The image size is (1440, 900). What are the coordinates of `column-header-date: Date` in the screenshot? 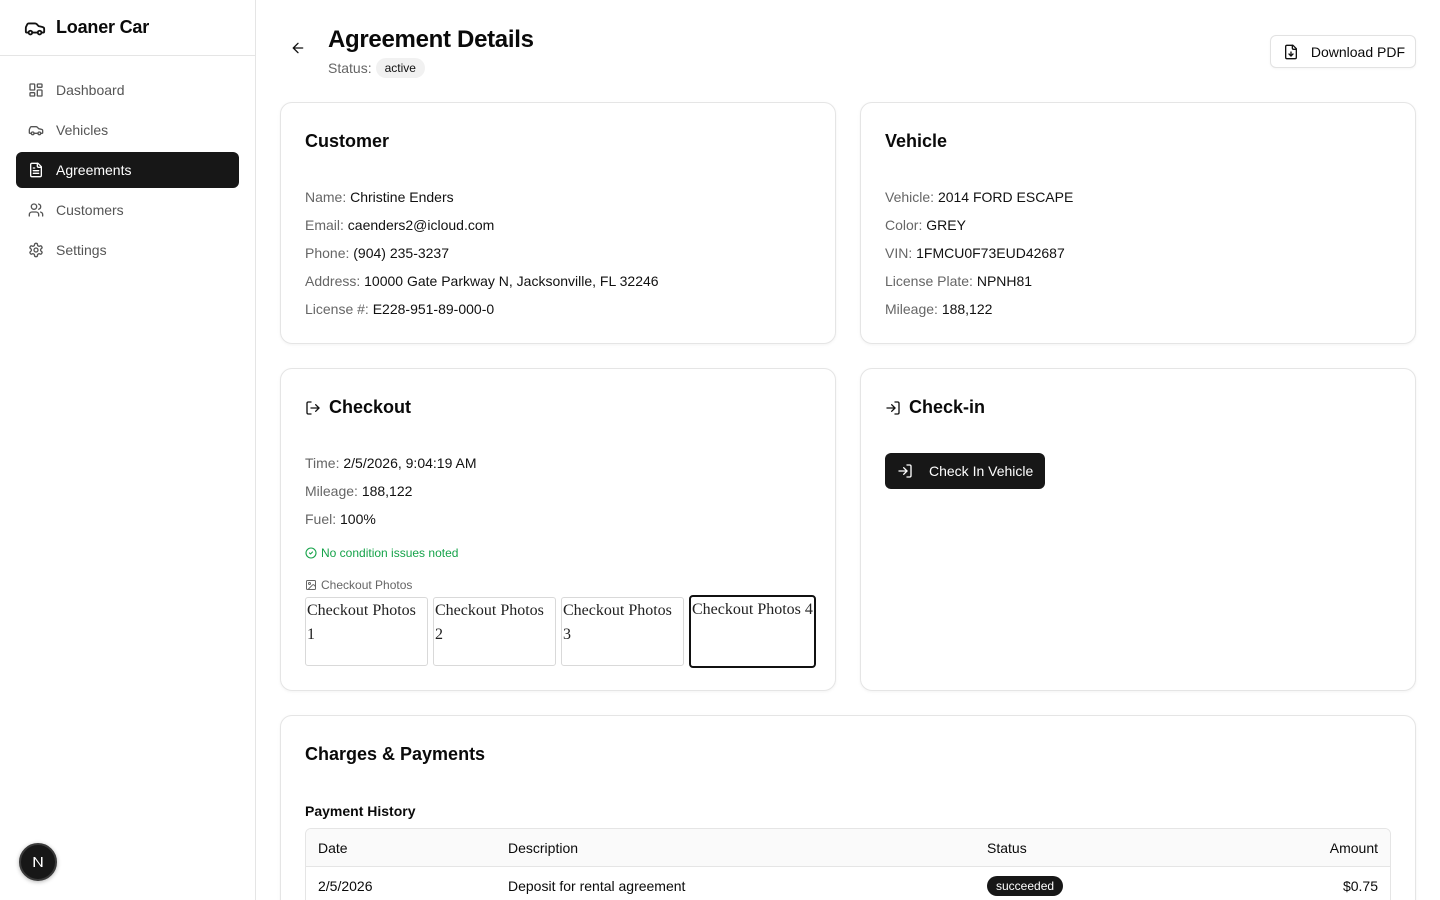 It's located at (401, 848).